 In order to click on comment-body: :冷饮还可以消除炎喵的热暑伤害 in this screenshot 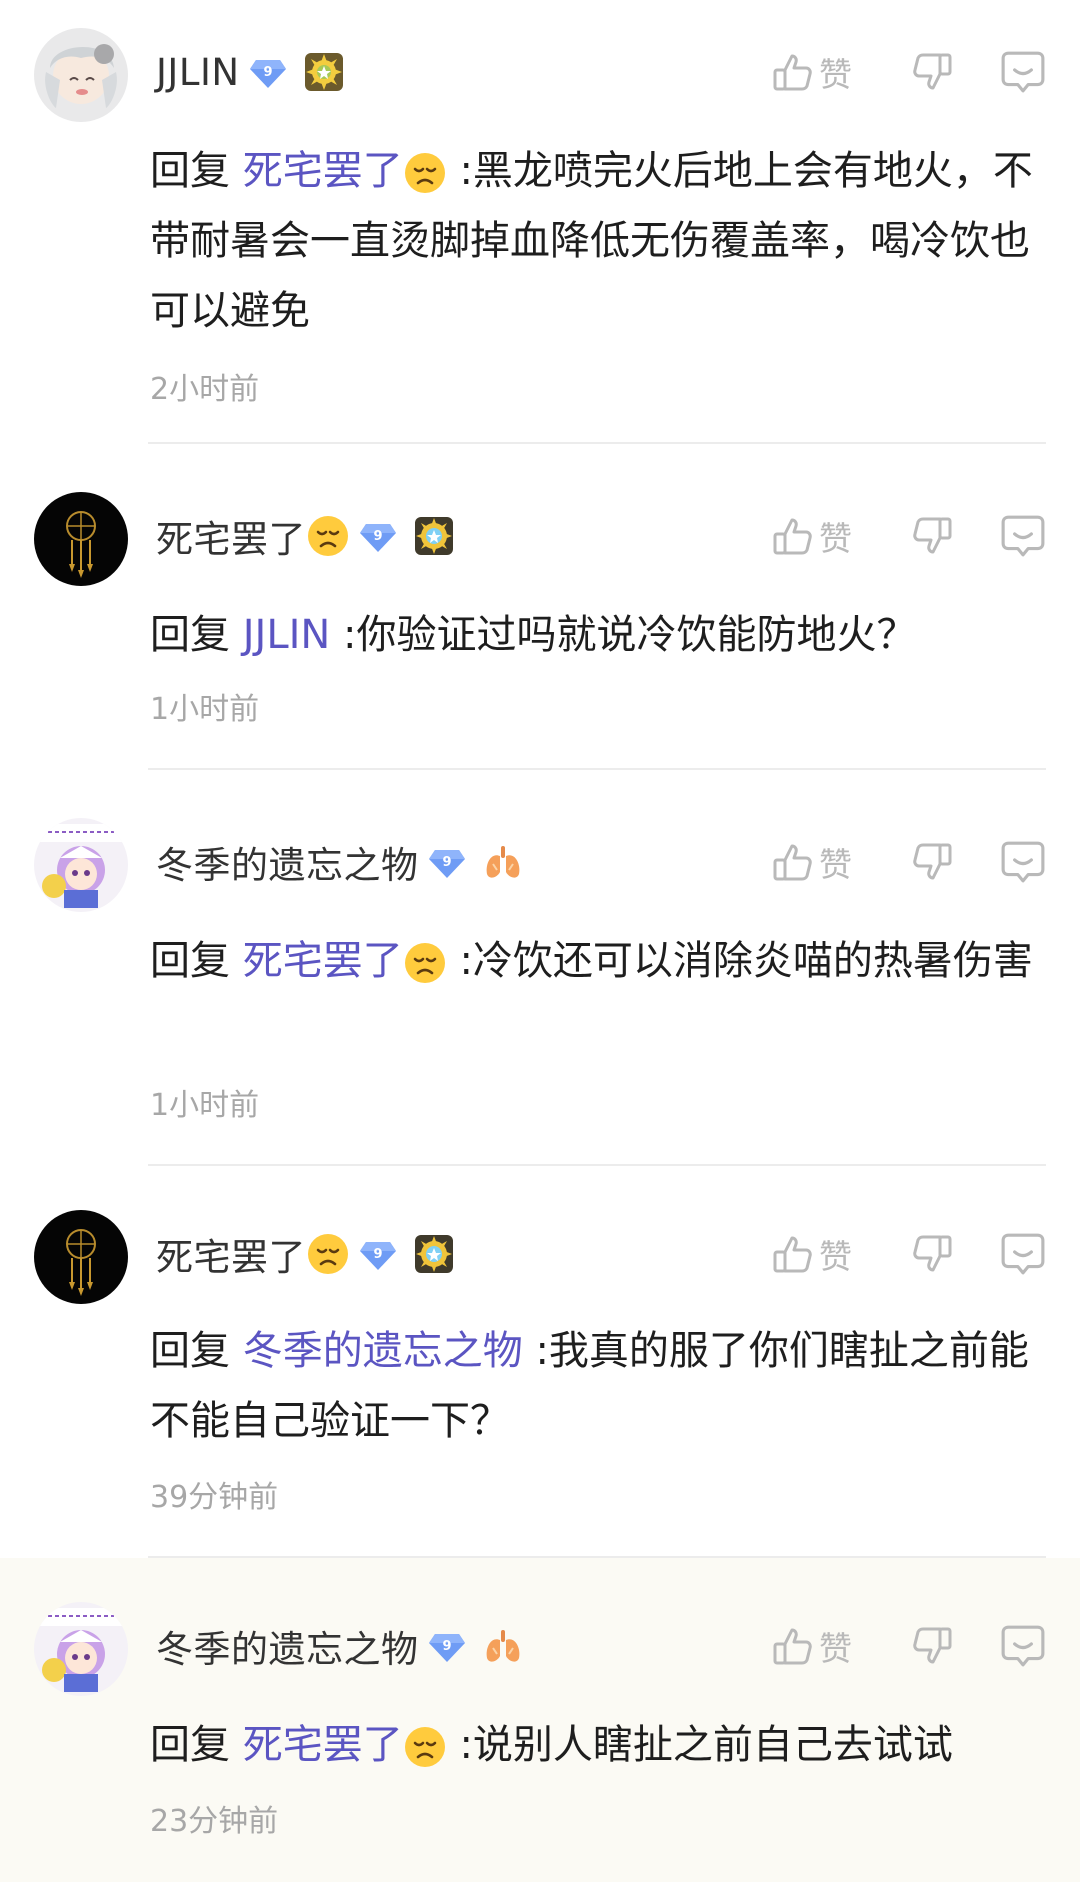, I will do `click(746, 961)`.